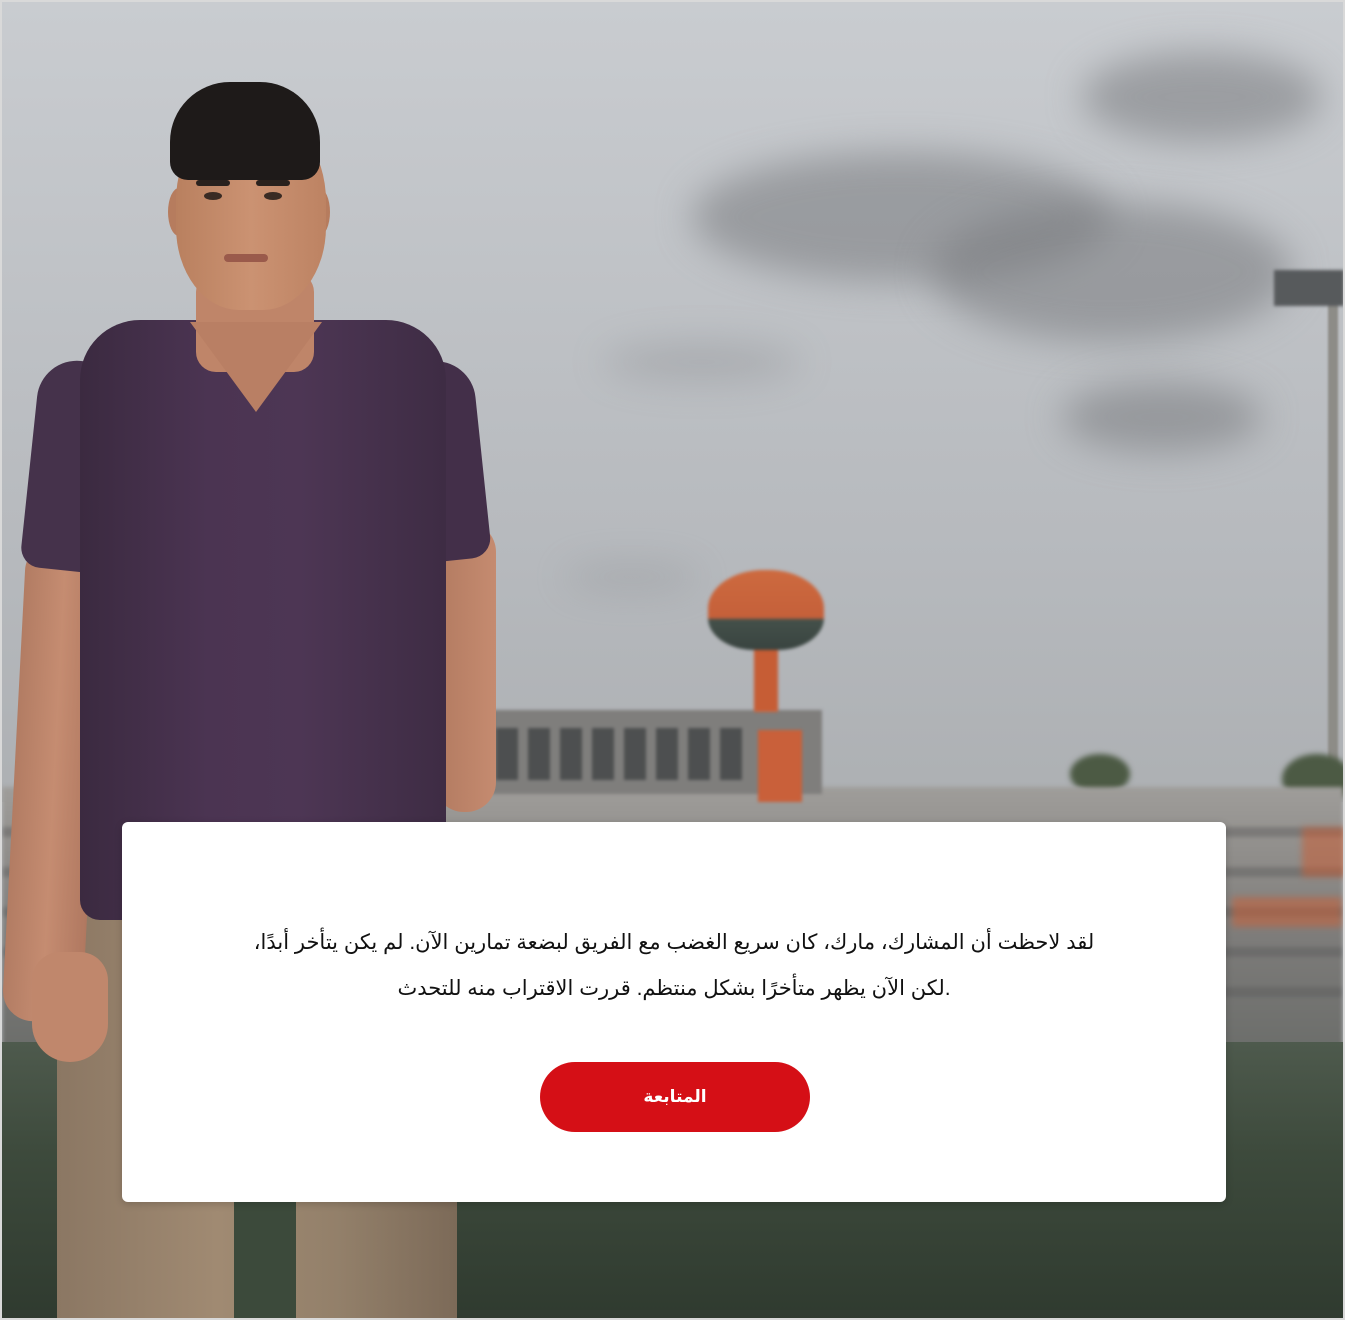  Describe the element at coordinates (675, 1097) in the screenshot. I see `continue-button: المتابعة` at that location.